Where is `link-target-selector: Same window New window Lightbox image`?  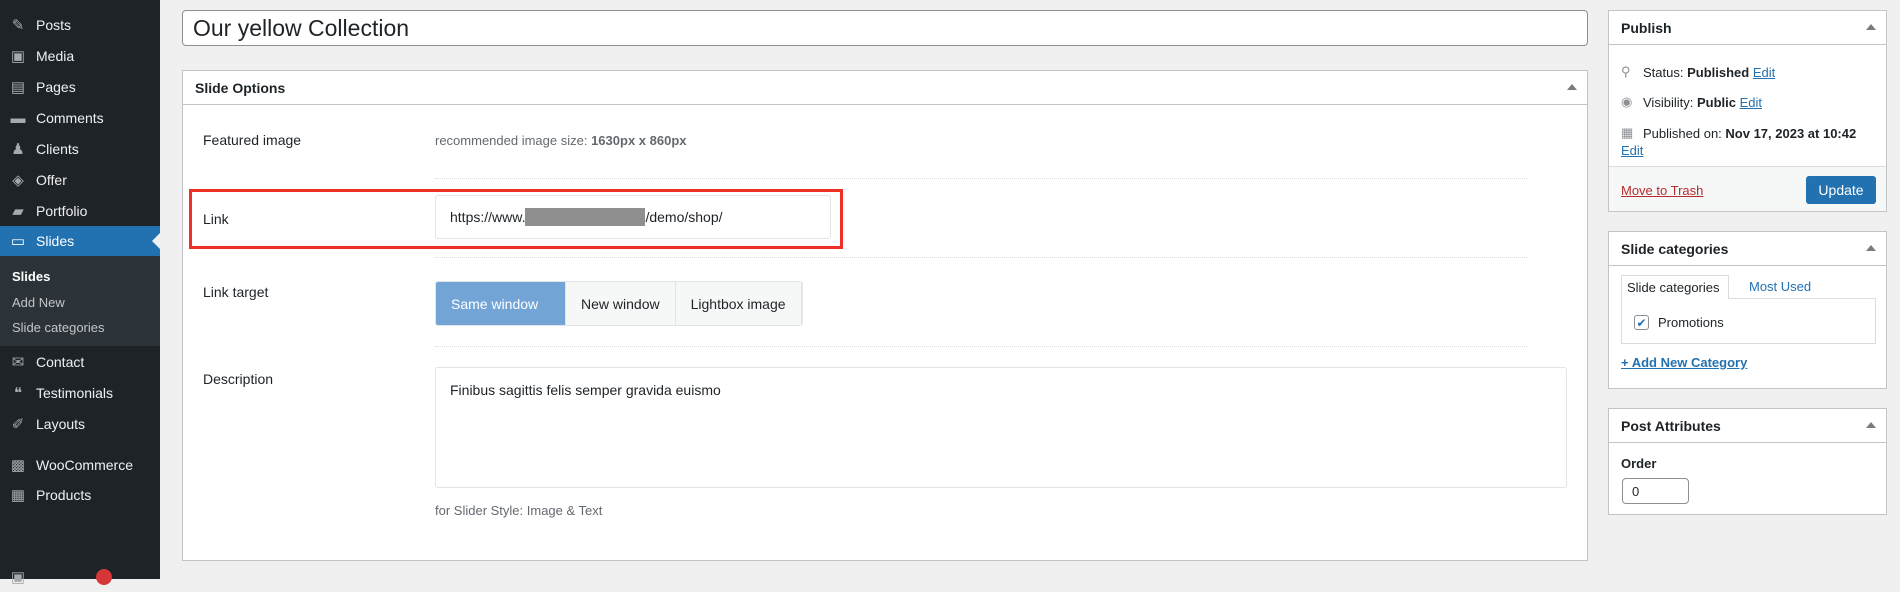
link-target-selector: Same window New window Lightbox image is located at coordinates (619, 303).